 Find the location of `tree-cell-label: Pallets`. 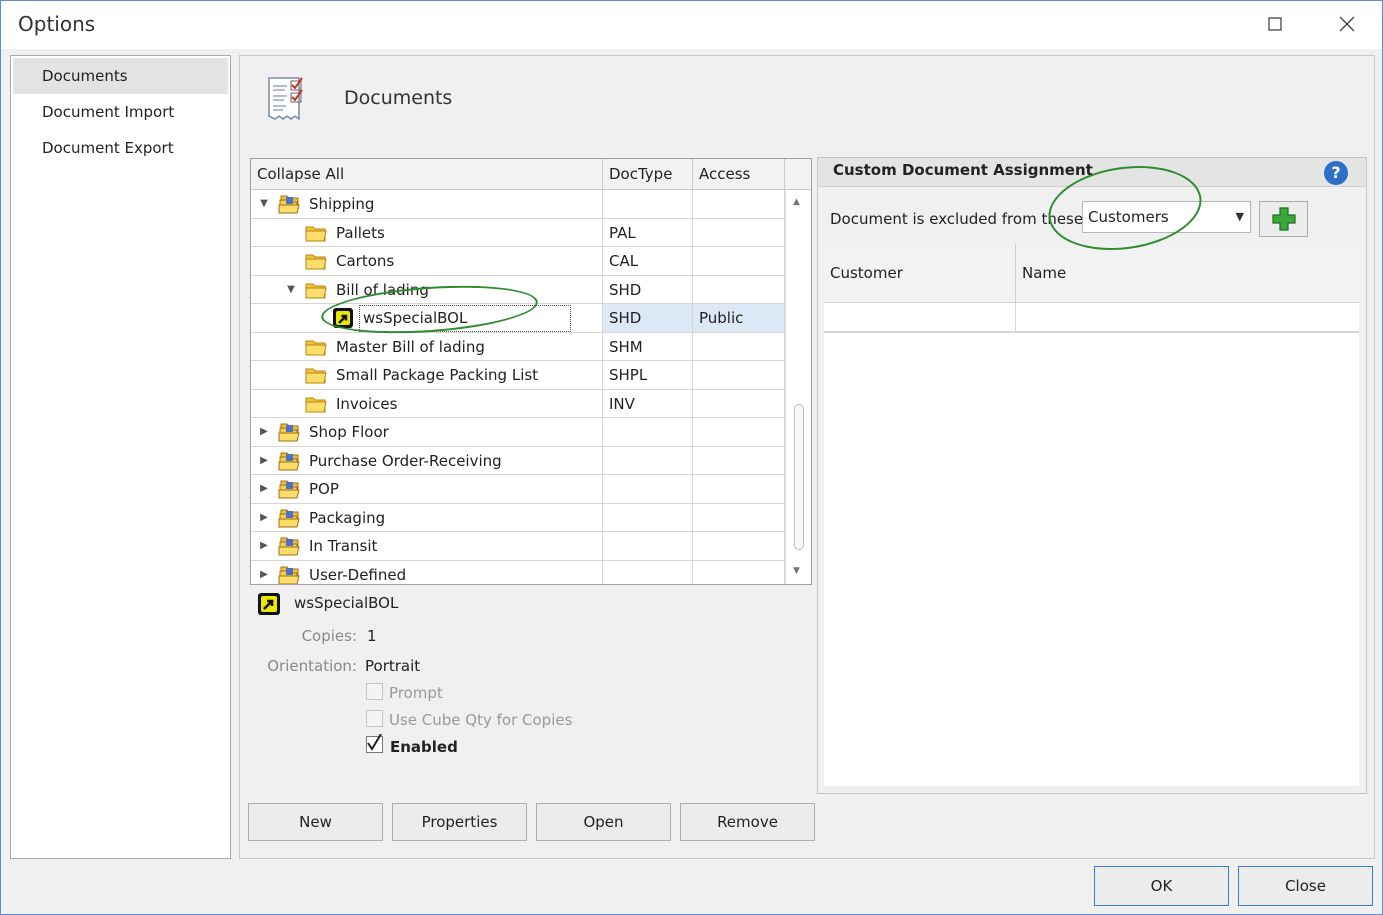

tree-cell-label: Pallets is located at coordinates (427, 232).